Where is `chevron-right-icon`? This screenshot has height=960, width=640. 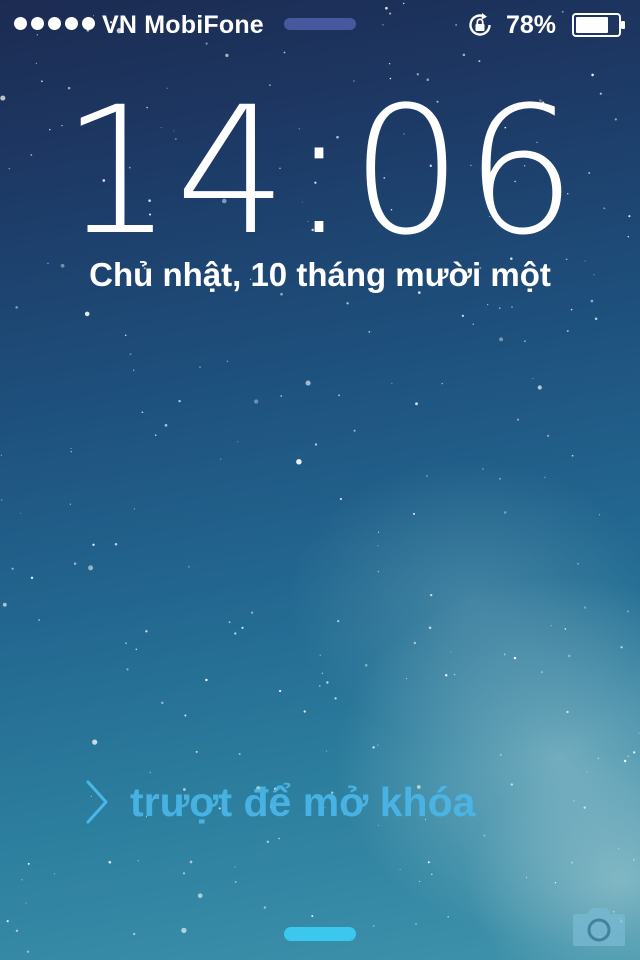
chevron-right-icon is located at coordinates (97, 802).